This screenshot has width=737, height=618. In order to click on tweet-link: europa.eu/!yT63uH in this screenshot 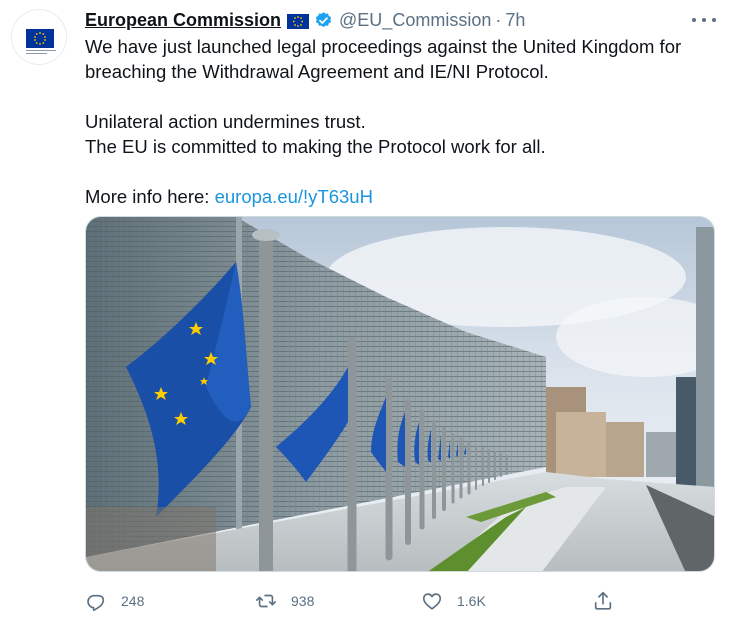, I will do `click(294, 196)`.